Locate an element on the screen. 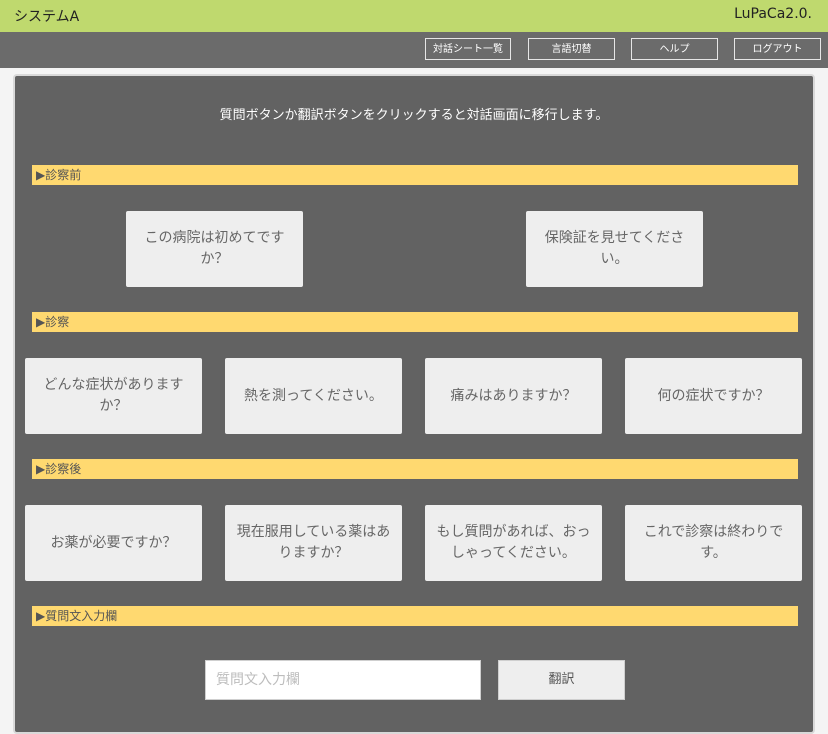 Image resolution: width=828 pixels, height=734 pixels. translate-button: 翻訳 is located at coordinates (561, 680).